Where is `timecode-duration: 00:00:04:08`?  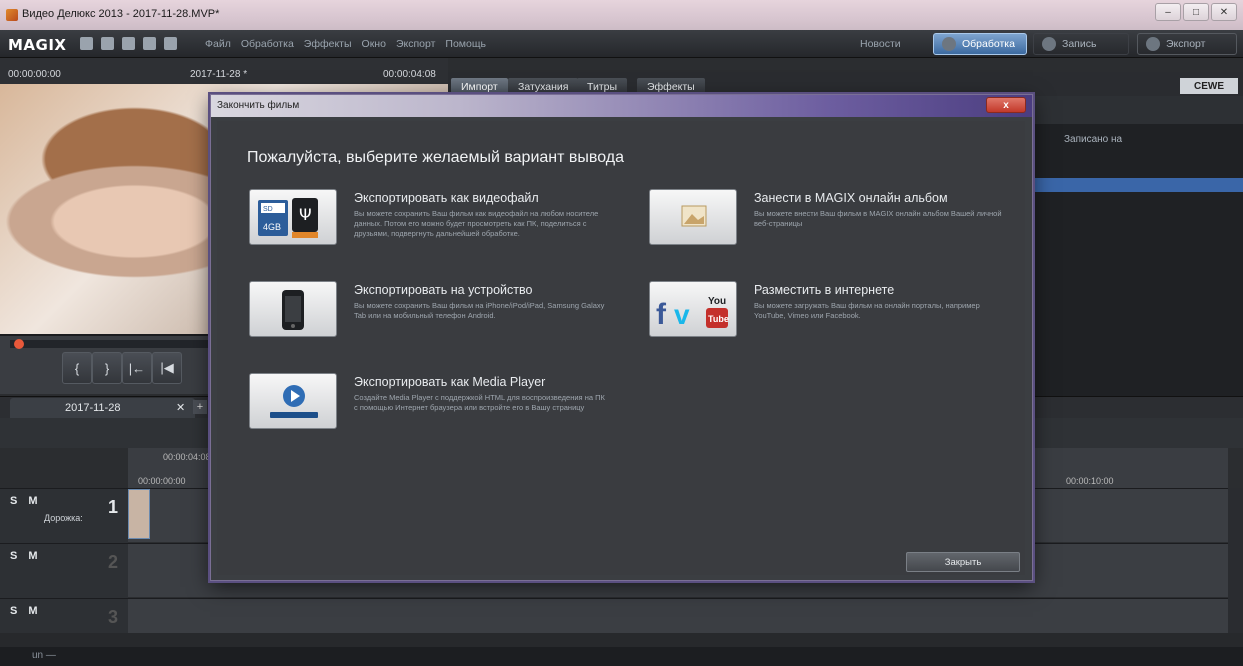
timecode-duration: 00:00:04:08 is located at coordinates (409, 74).